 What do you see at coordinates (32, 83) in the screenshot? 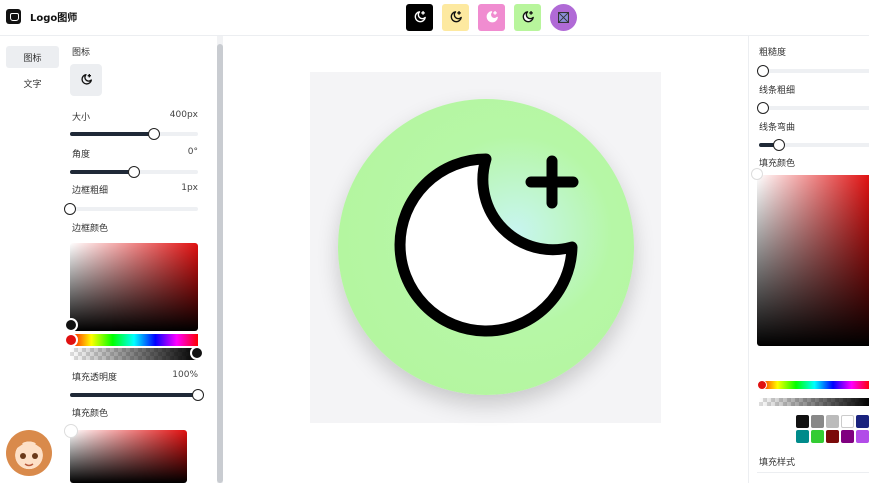
I see `tab-text: 文字` at bounding box center [32, 83].